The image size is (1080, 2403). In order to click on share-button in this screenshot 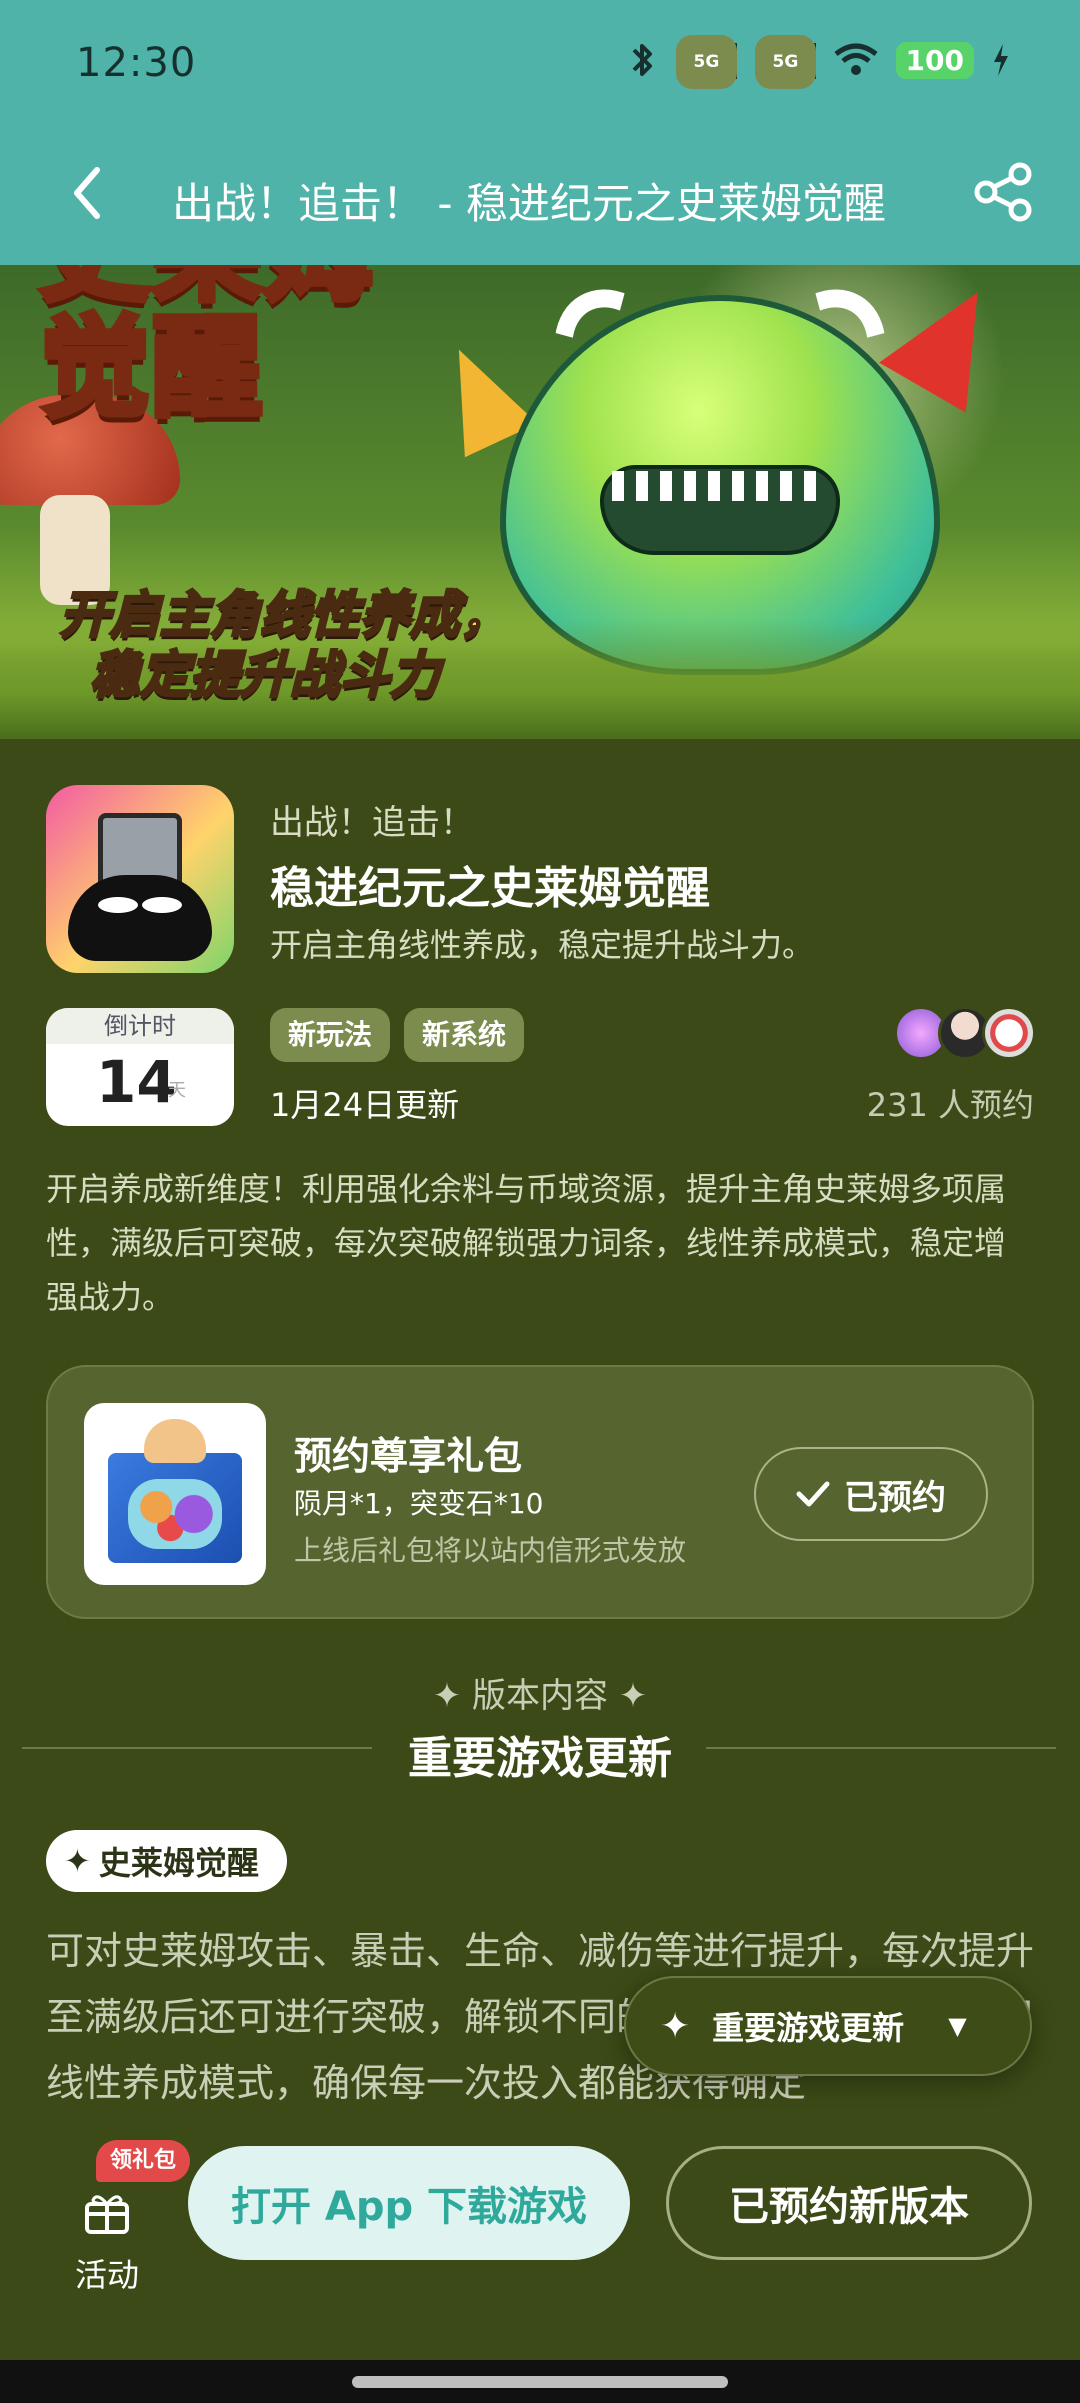, I will do `click(1007, 195)`.